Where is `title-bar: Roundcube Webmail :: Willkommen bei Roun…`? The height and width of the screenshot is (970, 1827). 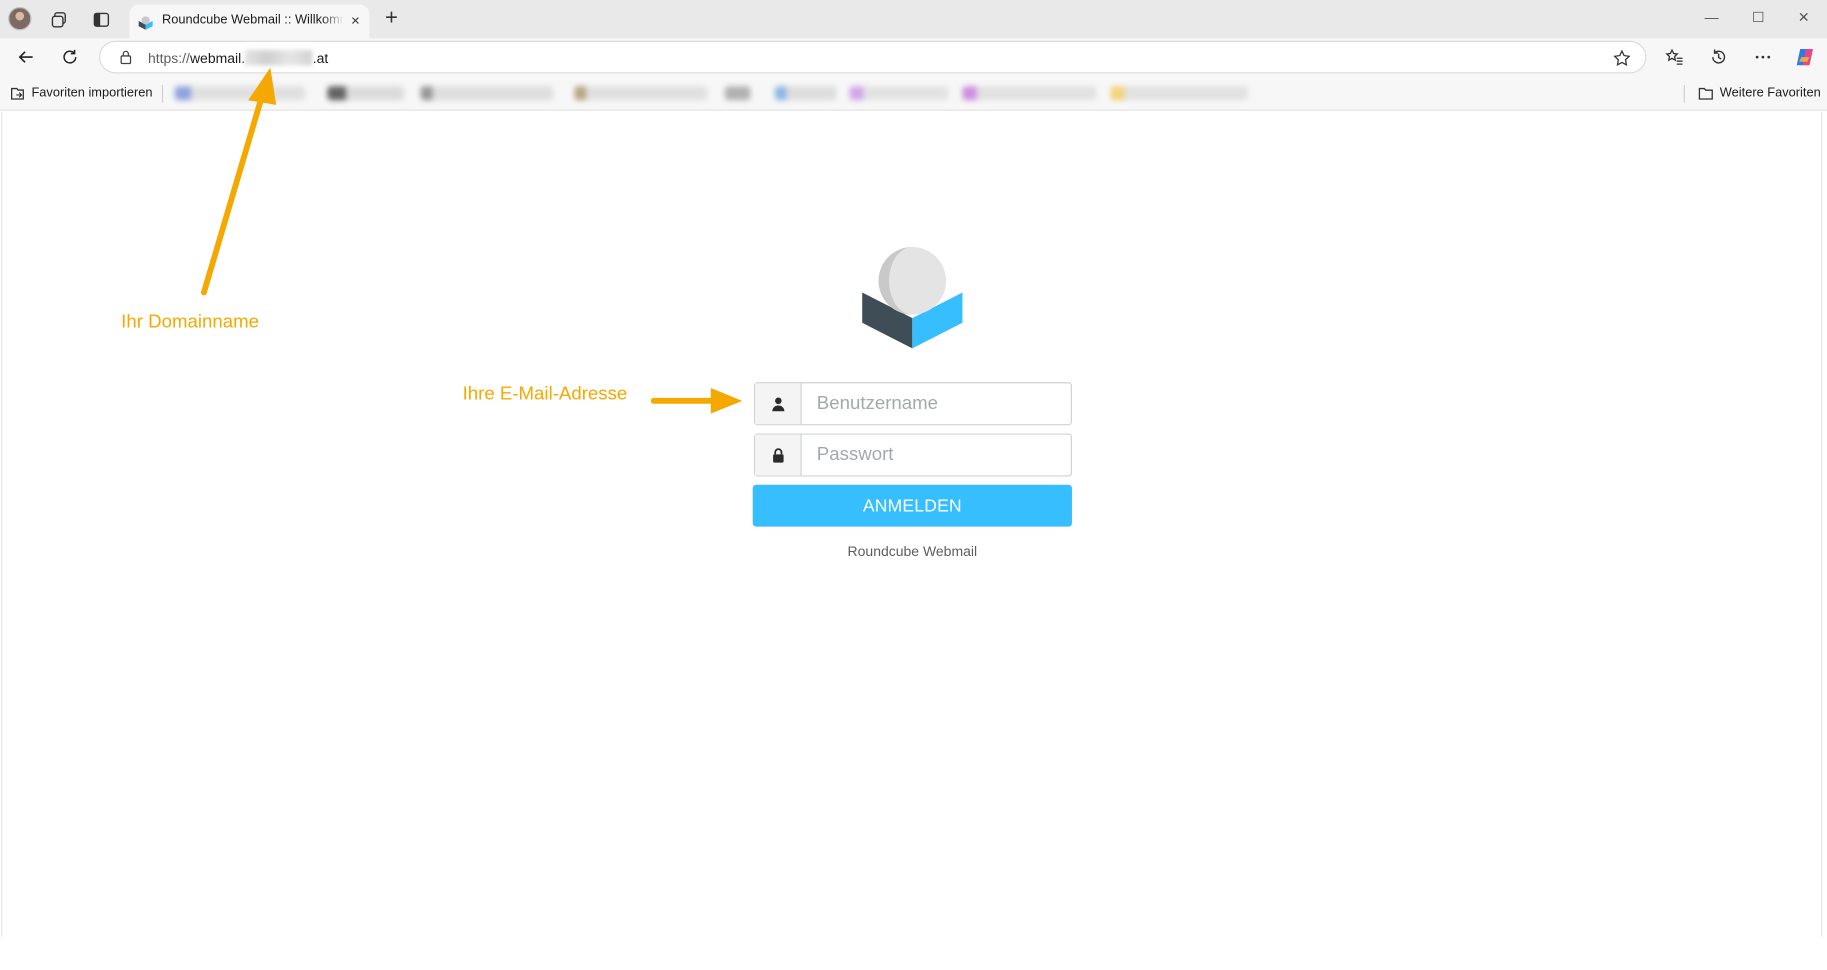 title-bar: Roundcube Webmail :: Willkommen bei Roun… is located at coordinates (913, 19).